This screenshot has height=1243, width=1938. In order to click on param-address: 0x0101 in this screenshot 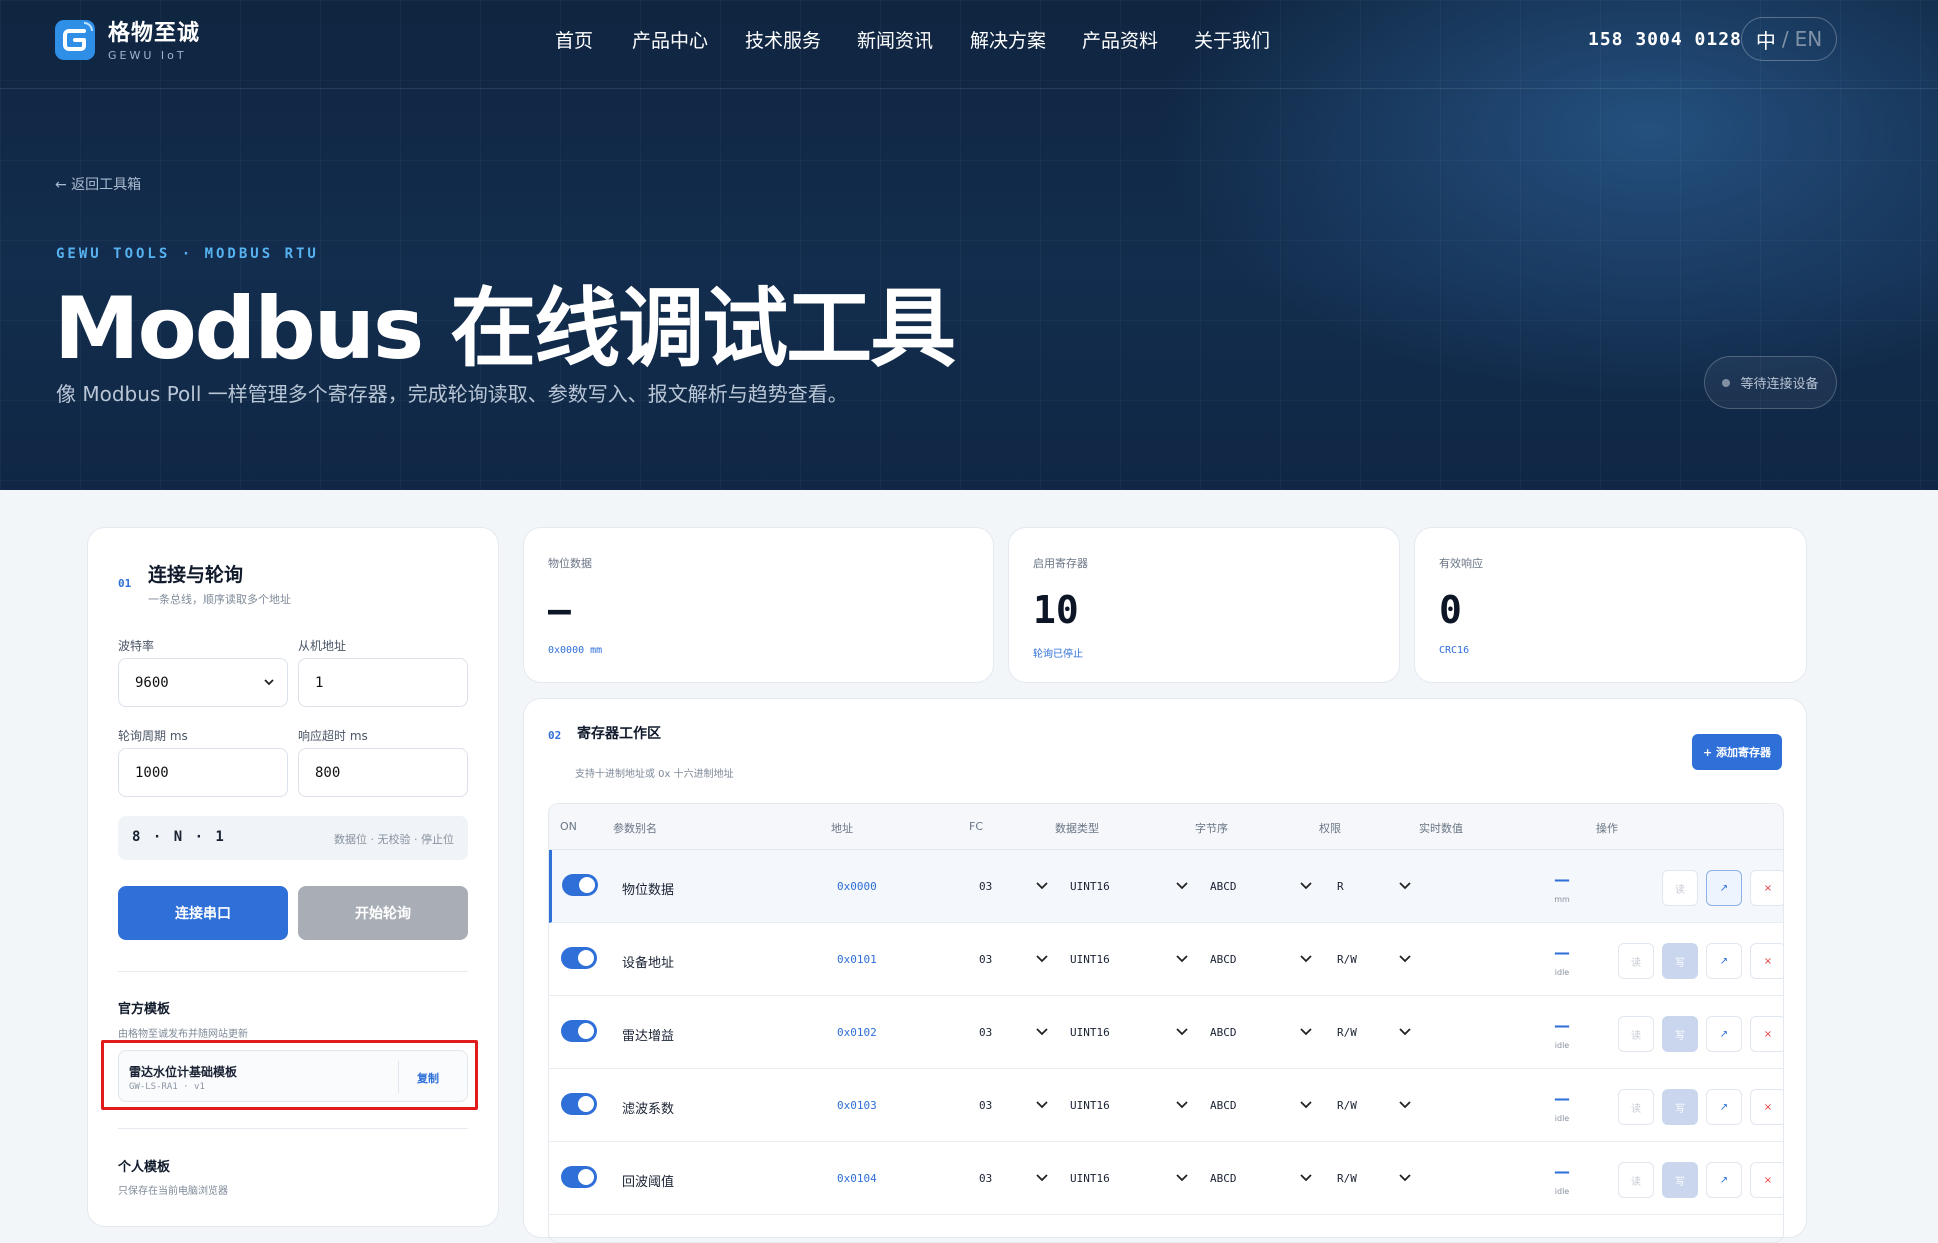, I will do `click(857, 959)`.